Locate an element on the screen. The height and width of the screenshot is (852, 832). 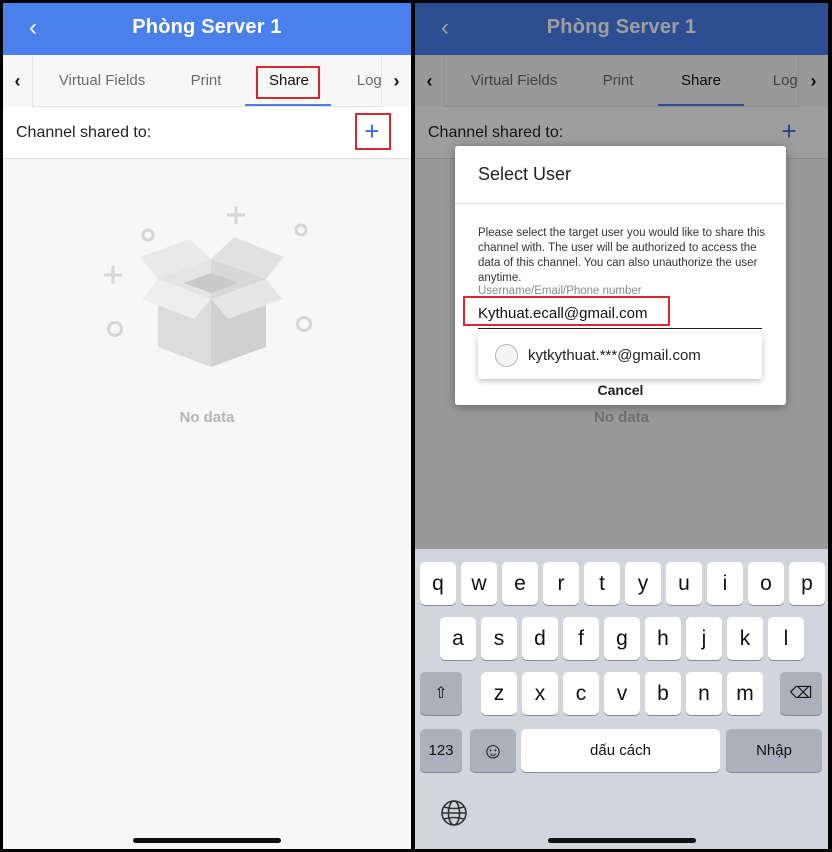
tab-scroll-left-icon: ‹ is located at coordinates (18, 81).